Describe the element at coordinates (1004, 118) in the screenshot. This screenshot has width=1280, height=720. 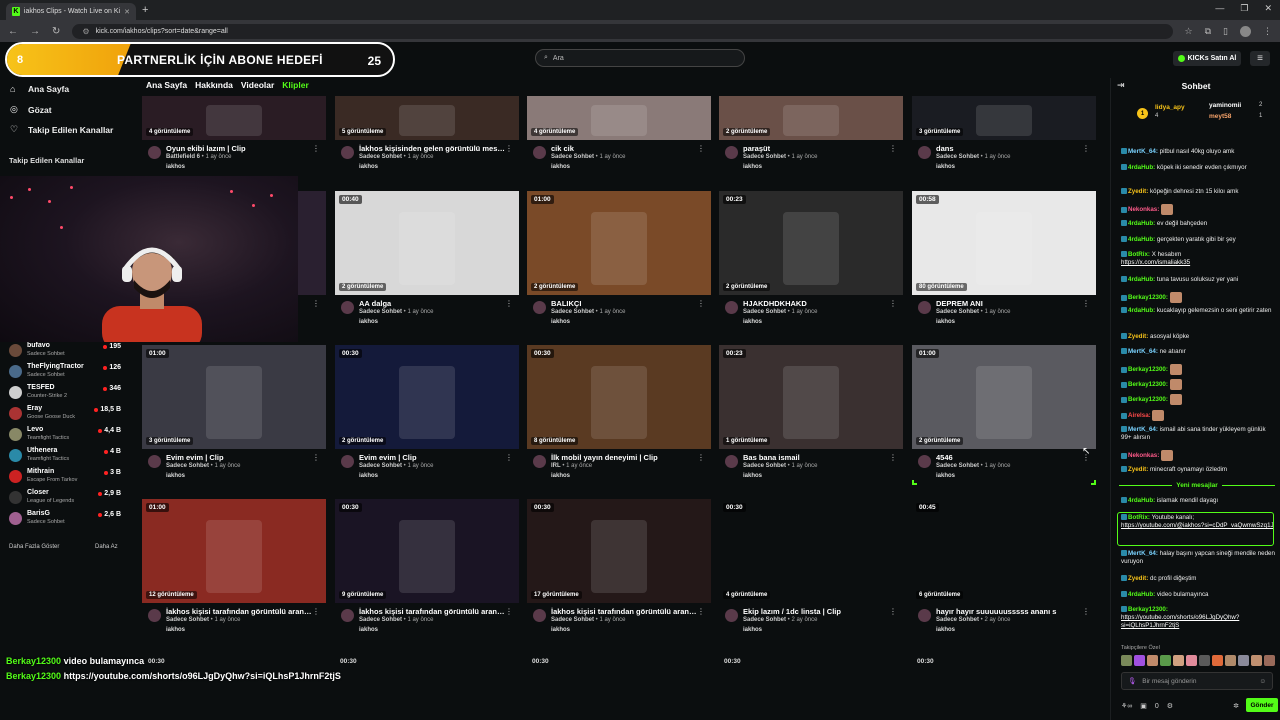
I see `clip-thumbnail: 3 görüntüleme` at that location.